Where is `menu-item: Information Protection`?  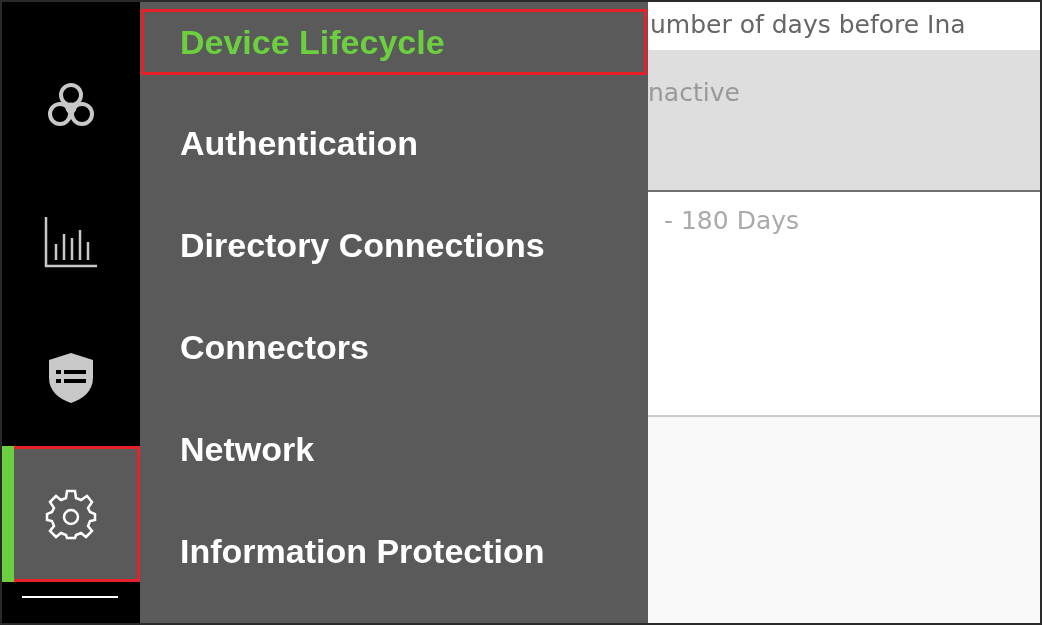
menu-item: Information Protection is located at coordinates (394, 551).